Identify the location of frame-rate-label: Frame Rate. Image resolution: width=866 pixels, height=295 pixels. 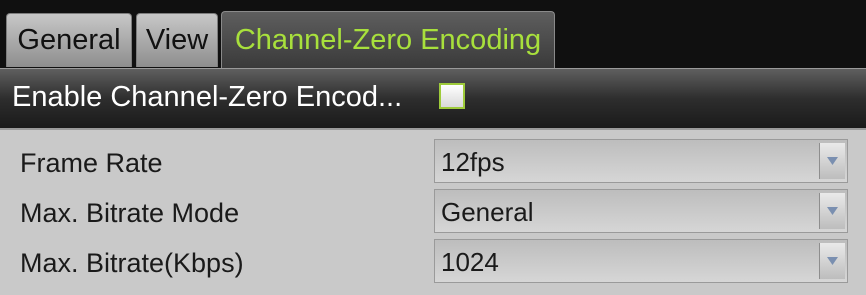
(91, 163).